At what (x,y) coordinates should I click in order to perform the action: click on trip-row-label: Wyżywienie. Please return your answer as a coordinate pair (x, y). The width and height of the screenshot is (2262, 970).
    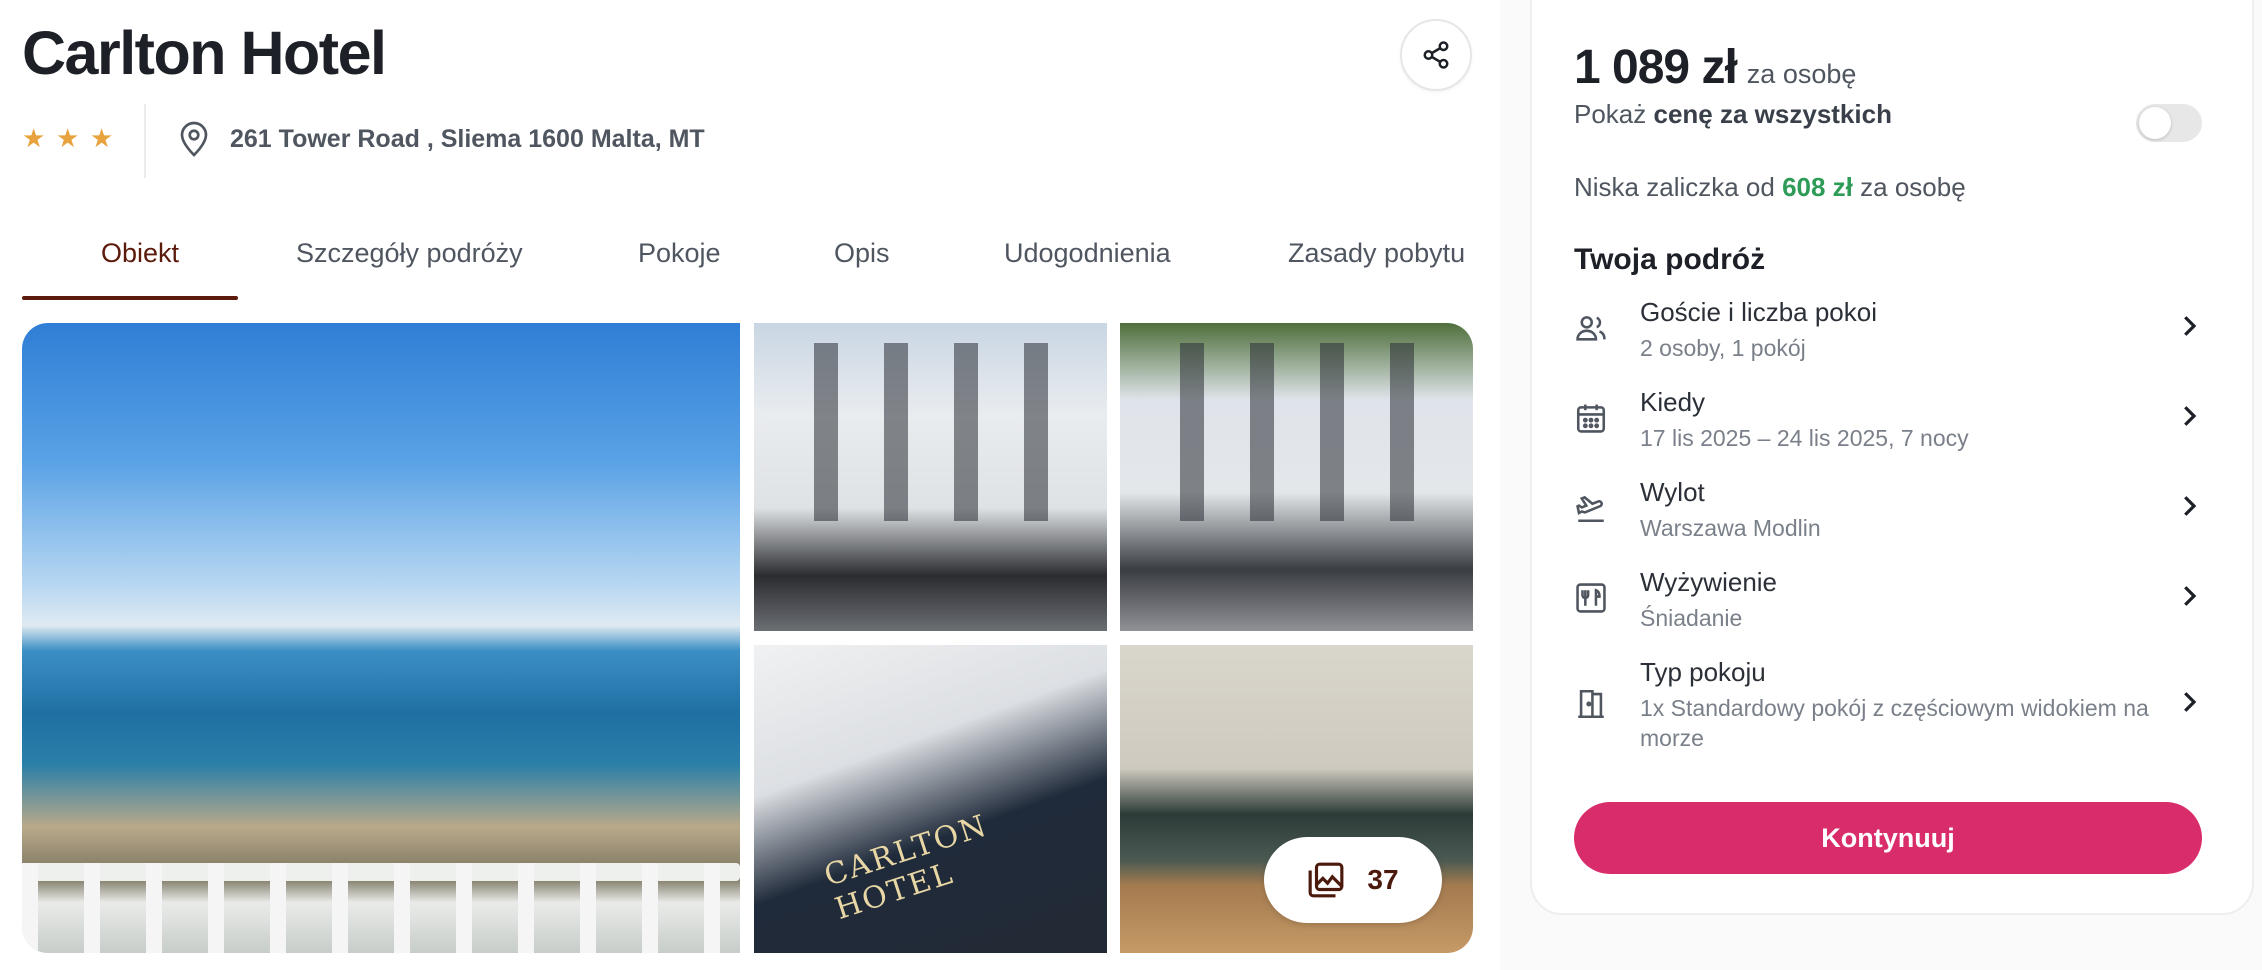
    Looking at the image, I should click on (1709, 582).